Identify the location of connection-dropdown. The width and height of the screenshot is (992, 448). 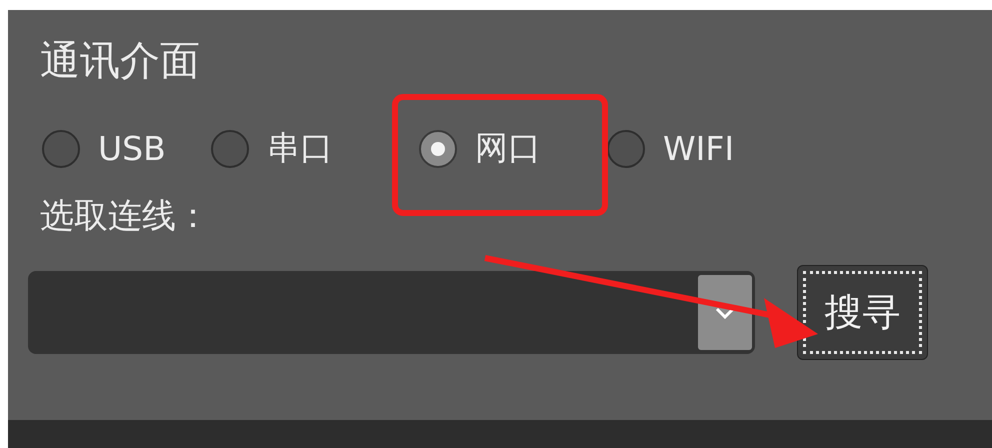
(391, 312).